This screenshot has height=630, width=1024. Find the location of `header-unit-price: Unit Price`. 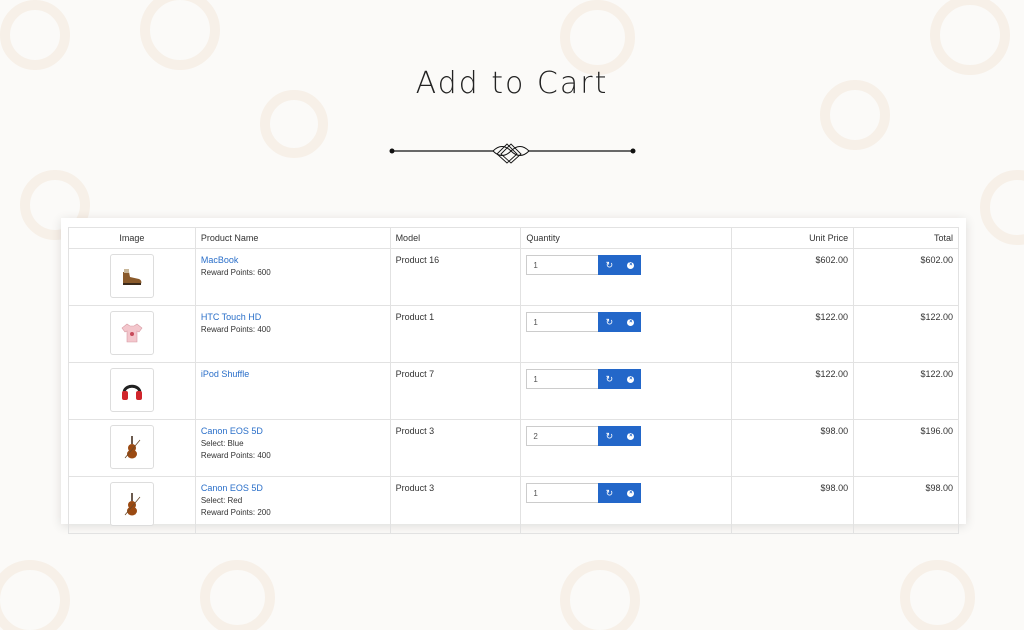

header-unit-price: Unit Price is located at coordinates (793, 238).